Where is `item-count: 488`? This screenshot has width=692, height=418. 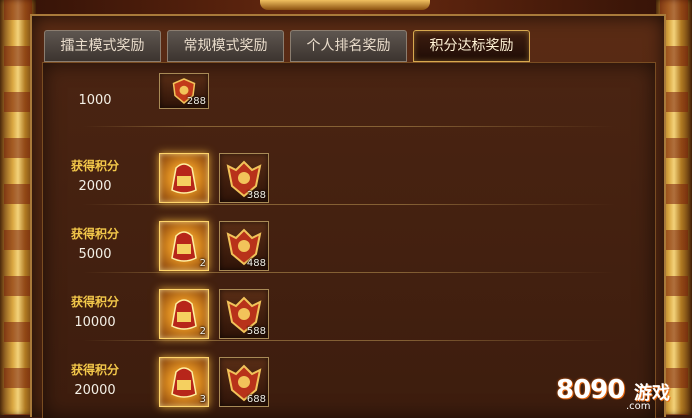
item-count: 488 is located at coordinates (256, 263).